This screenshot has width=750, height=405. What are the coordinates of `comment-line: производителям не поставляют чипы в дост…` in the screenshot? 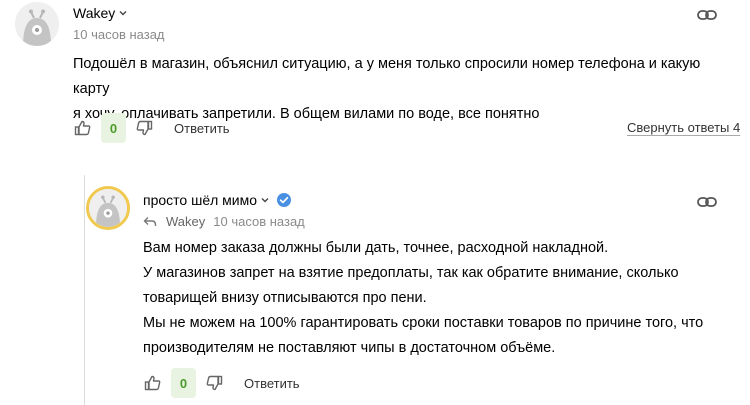 It's located at (349, 348).